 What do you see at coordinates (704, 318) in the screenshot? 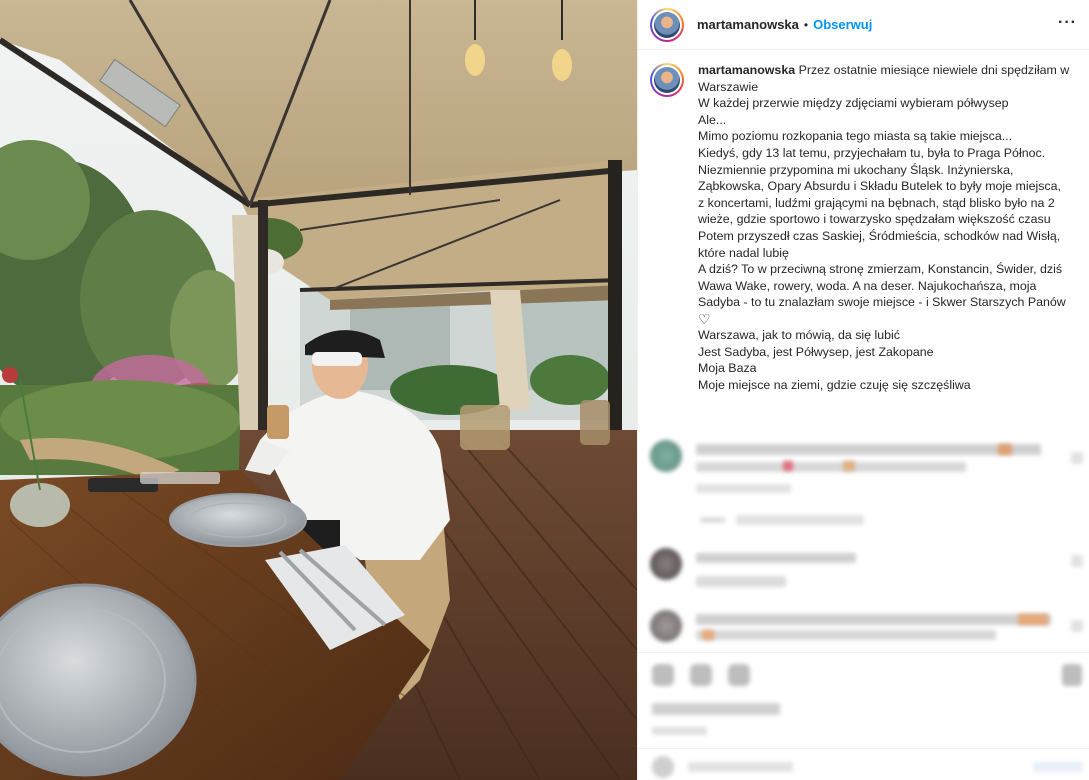
I see `heart-icon: ♡` at bounding box center [704, 318].